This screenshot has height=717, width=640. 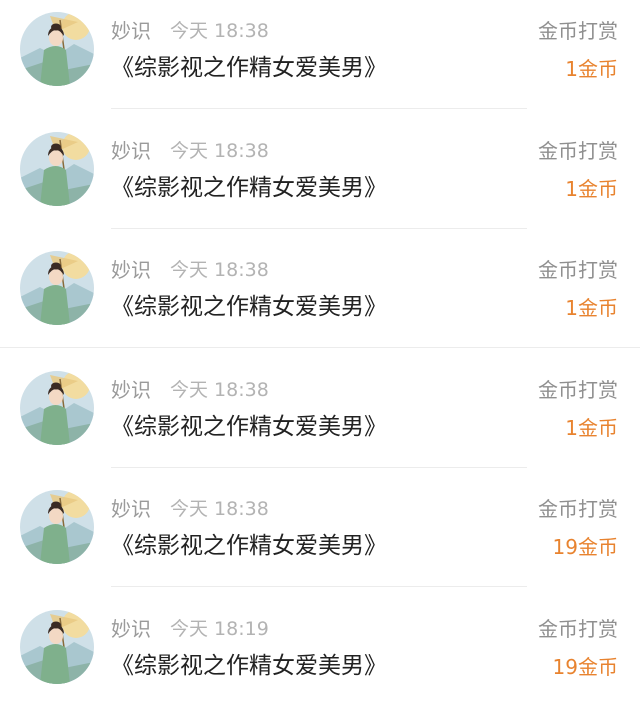 What do you see at coordinates (219, 629) in the screenshot?
I see `tip-time: 今天 18:19` at bounding box center [219, 629].